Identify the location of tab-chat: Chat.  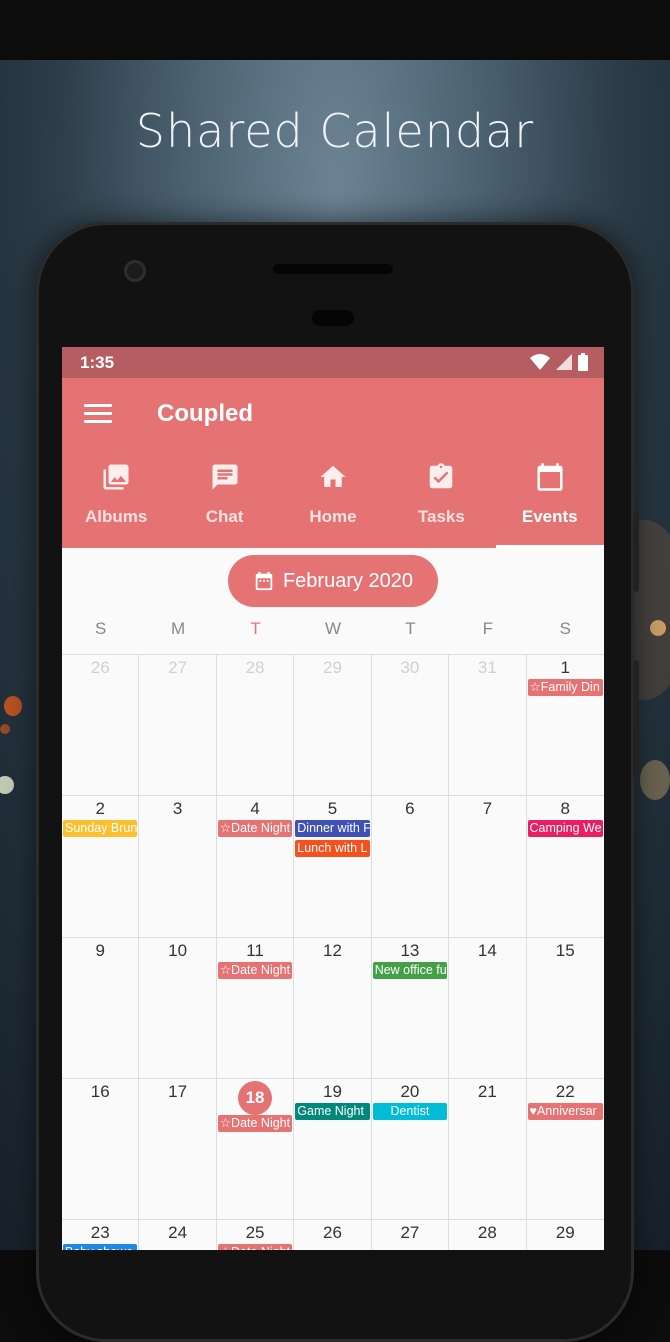
(224, 505).